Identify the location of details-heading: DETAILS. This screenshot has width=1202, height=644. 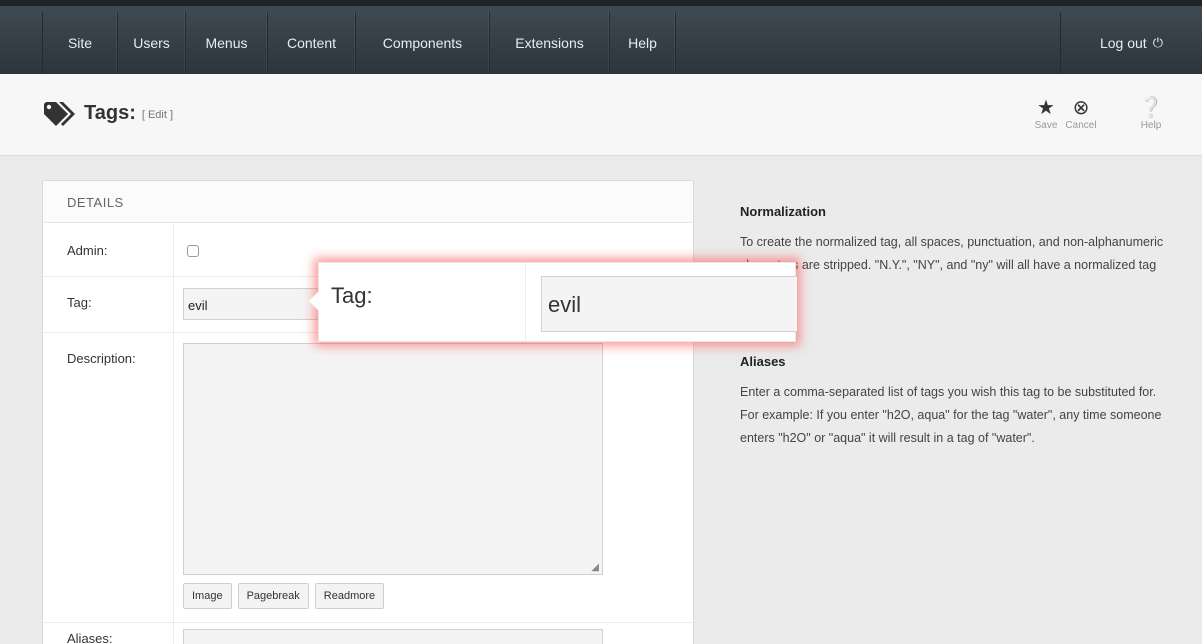
(368, 202).